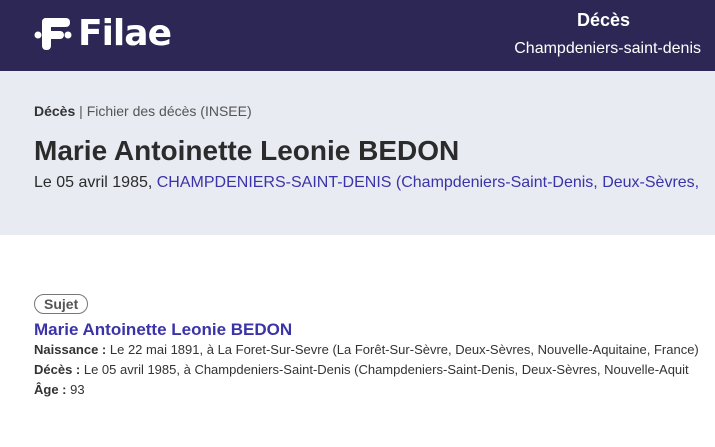 The width and height of the screenshot is (715, 447). I want to click on death-date: Le 05 avril 1985,, so click(95, 182).